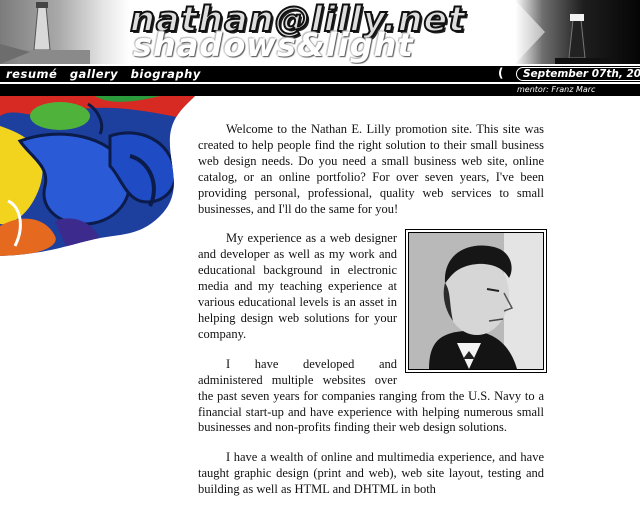 This screenshot has width=640, height=512. I want to click on lighthouse-left-image, so click(65, 32).